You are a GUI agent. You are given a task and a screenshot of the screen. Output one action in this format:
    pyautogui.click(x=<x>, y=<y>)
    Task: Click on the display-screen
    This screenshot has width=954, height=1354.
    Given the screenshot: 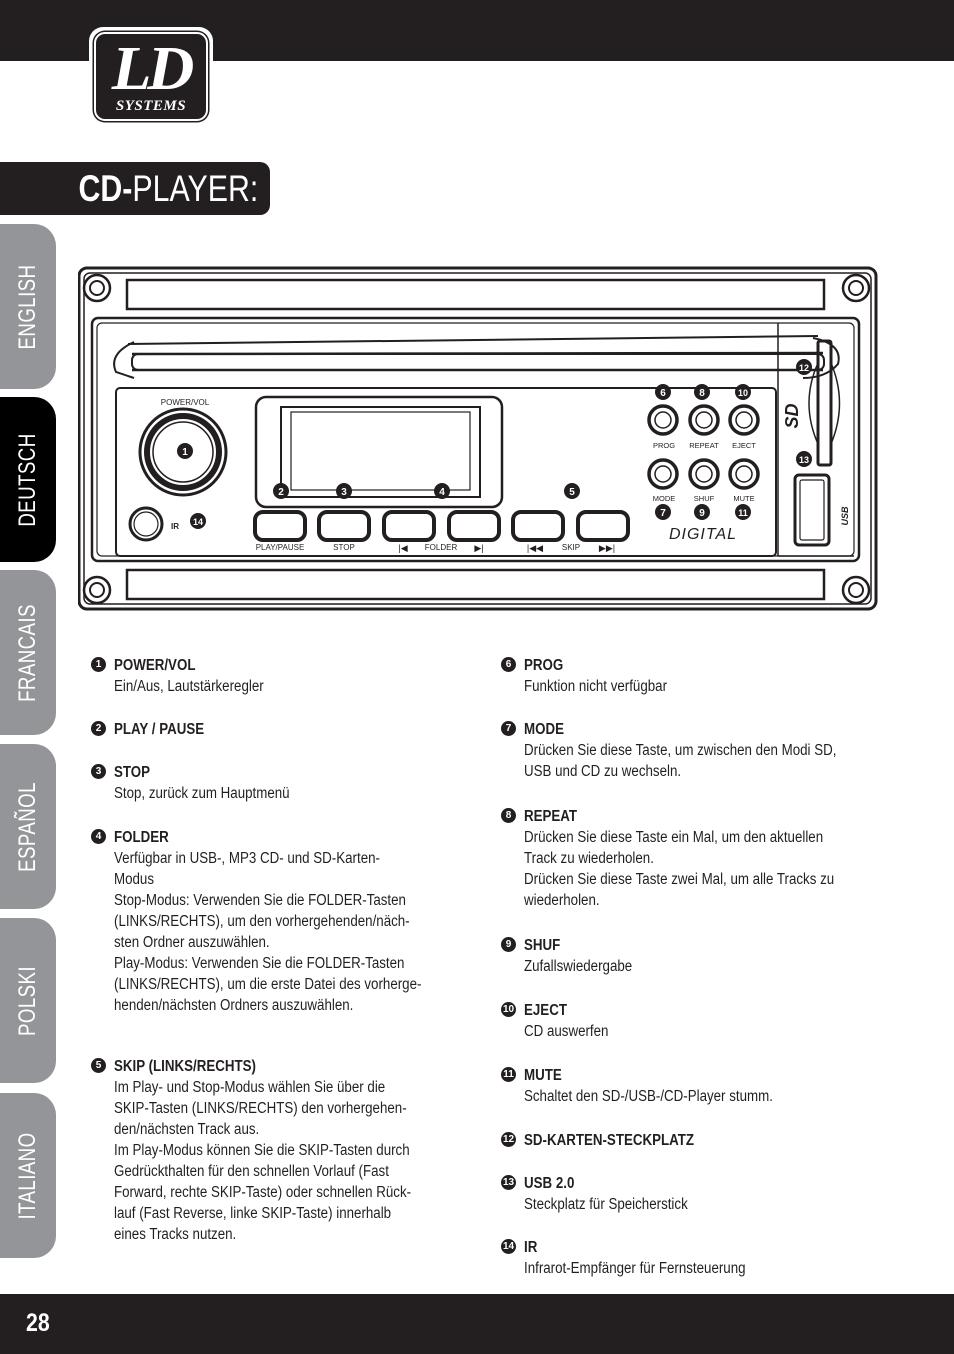 What is the action you would take?
    pyautogui.click(x=380, y=451)
    